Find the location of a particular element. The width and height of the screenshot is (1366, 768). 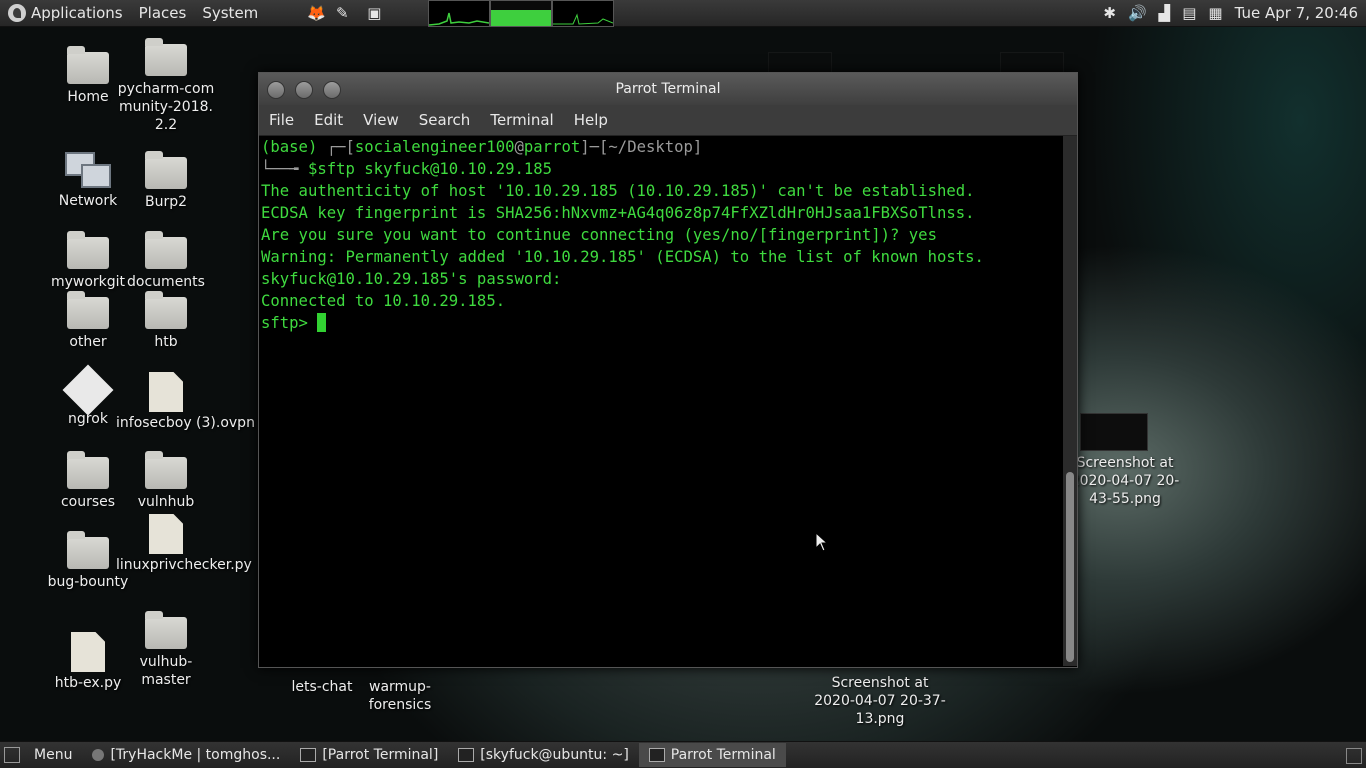

desktop-screenshot-2: Screenshot at 2020-04-07 20-43-55.png is located at coordinates (1125, 481).